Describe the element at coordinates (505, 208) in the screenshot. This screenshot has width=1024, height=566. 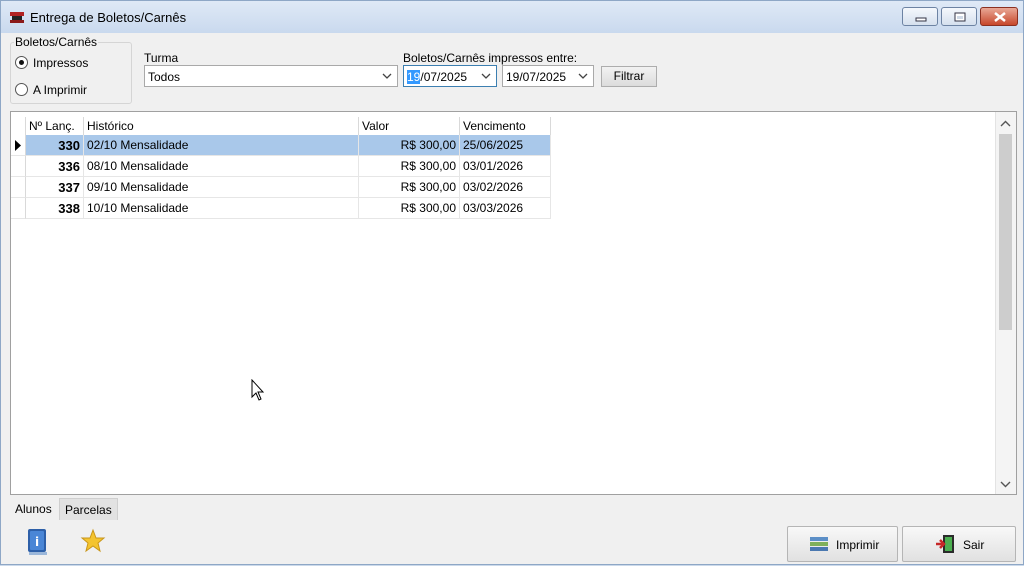
I see `cell-vencimento: 03/03/2026` at that location.